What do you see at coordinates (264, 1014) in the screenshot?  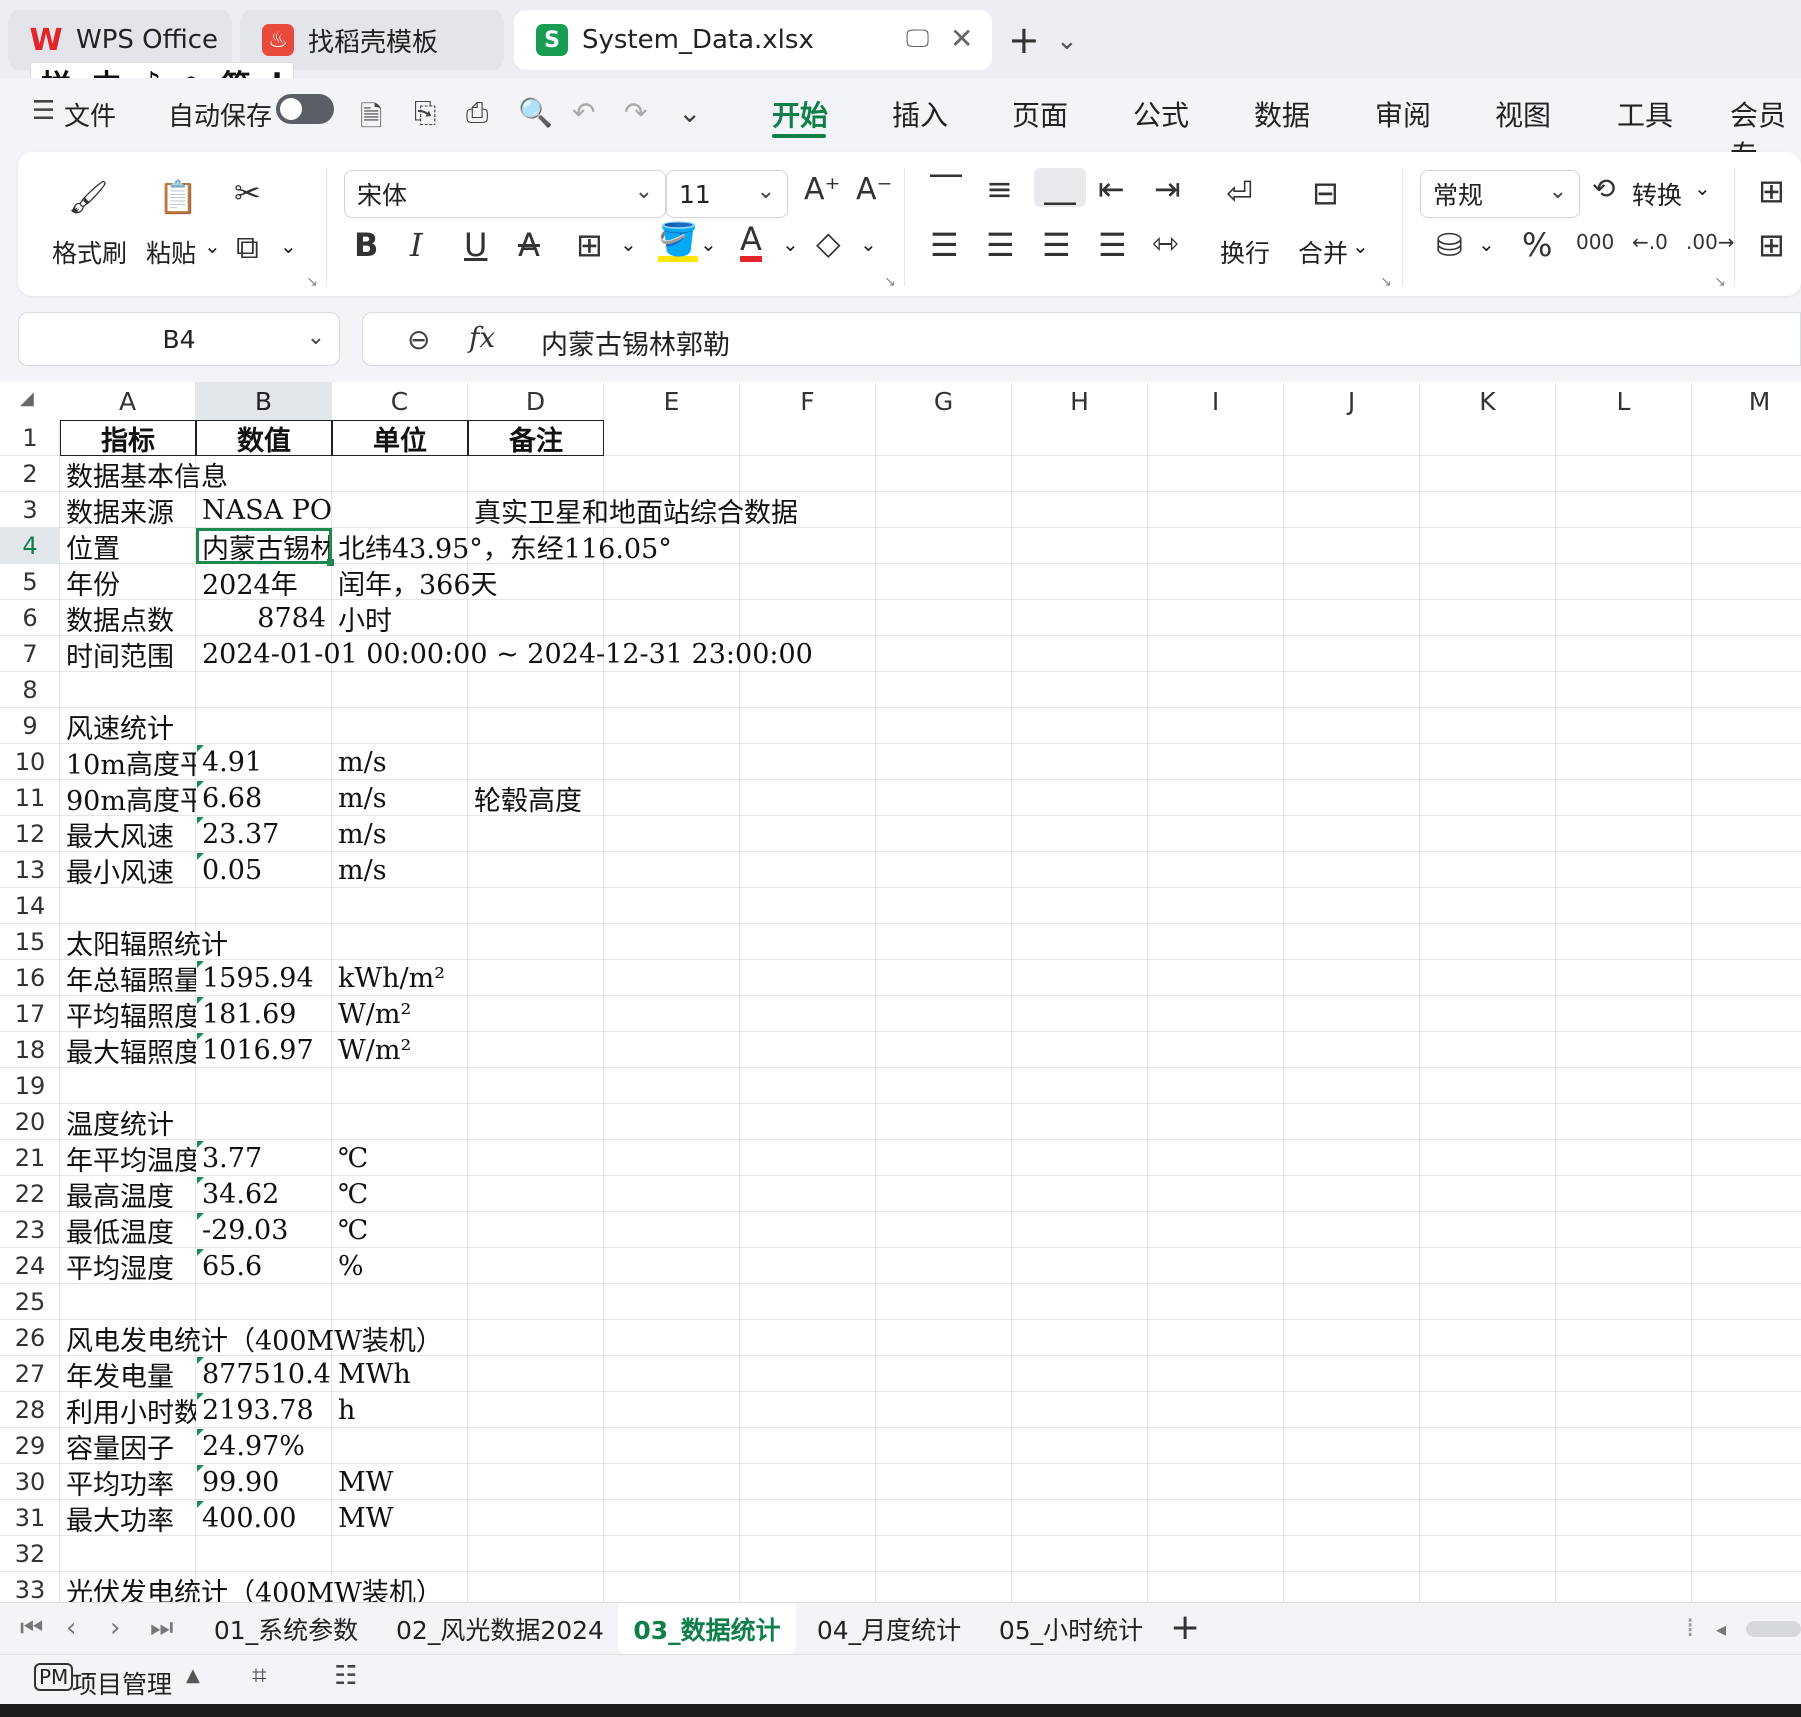 I see `cell-b17: 181.69` at bounding box center [264, 1014].